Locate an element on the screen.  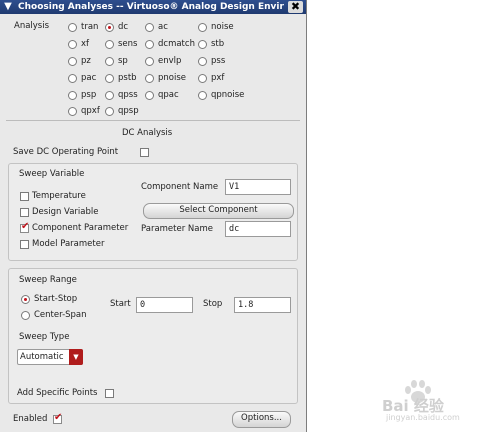
center-span-label: Center-Span is located at coordinates (60, 315).